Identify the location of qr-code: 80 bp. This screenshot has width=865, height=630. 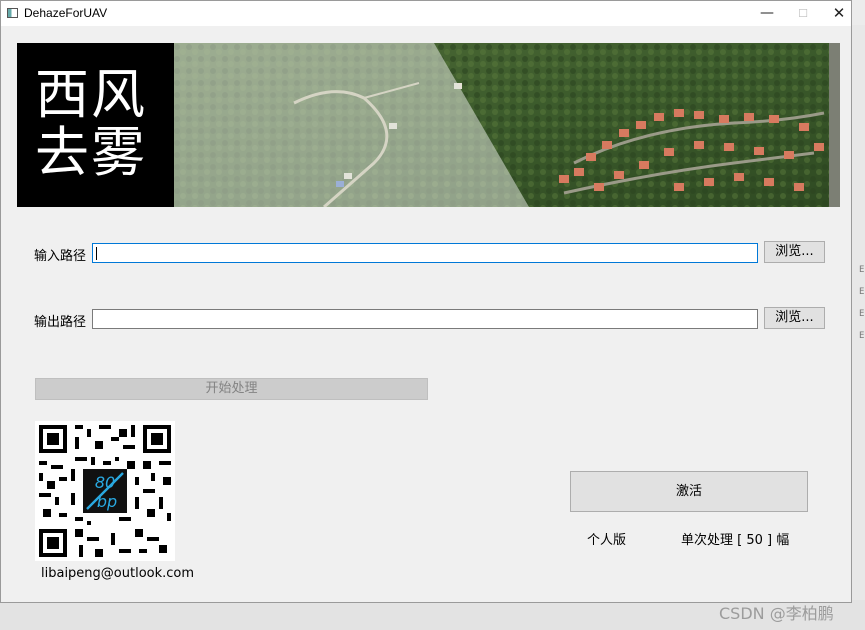
(105, 491).